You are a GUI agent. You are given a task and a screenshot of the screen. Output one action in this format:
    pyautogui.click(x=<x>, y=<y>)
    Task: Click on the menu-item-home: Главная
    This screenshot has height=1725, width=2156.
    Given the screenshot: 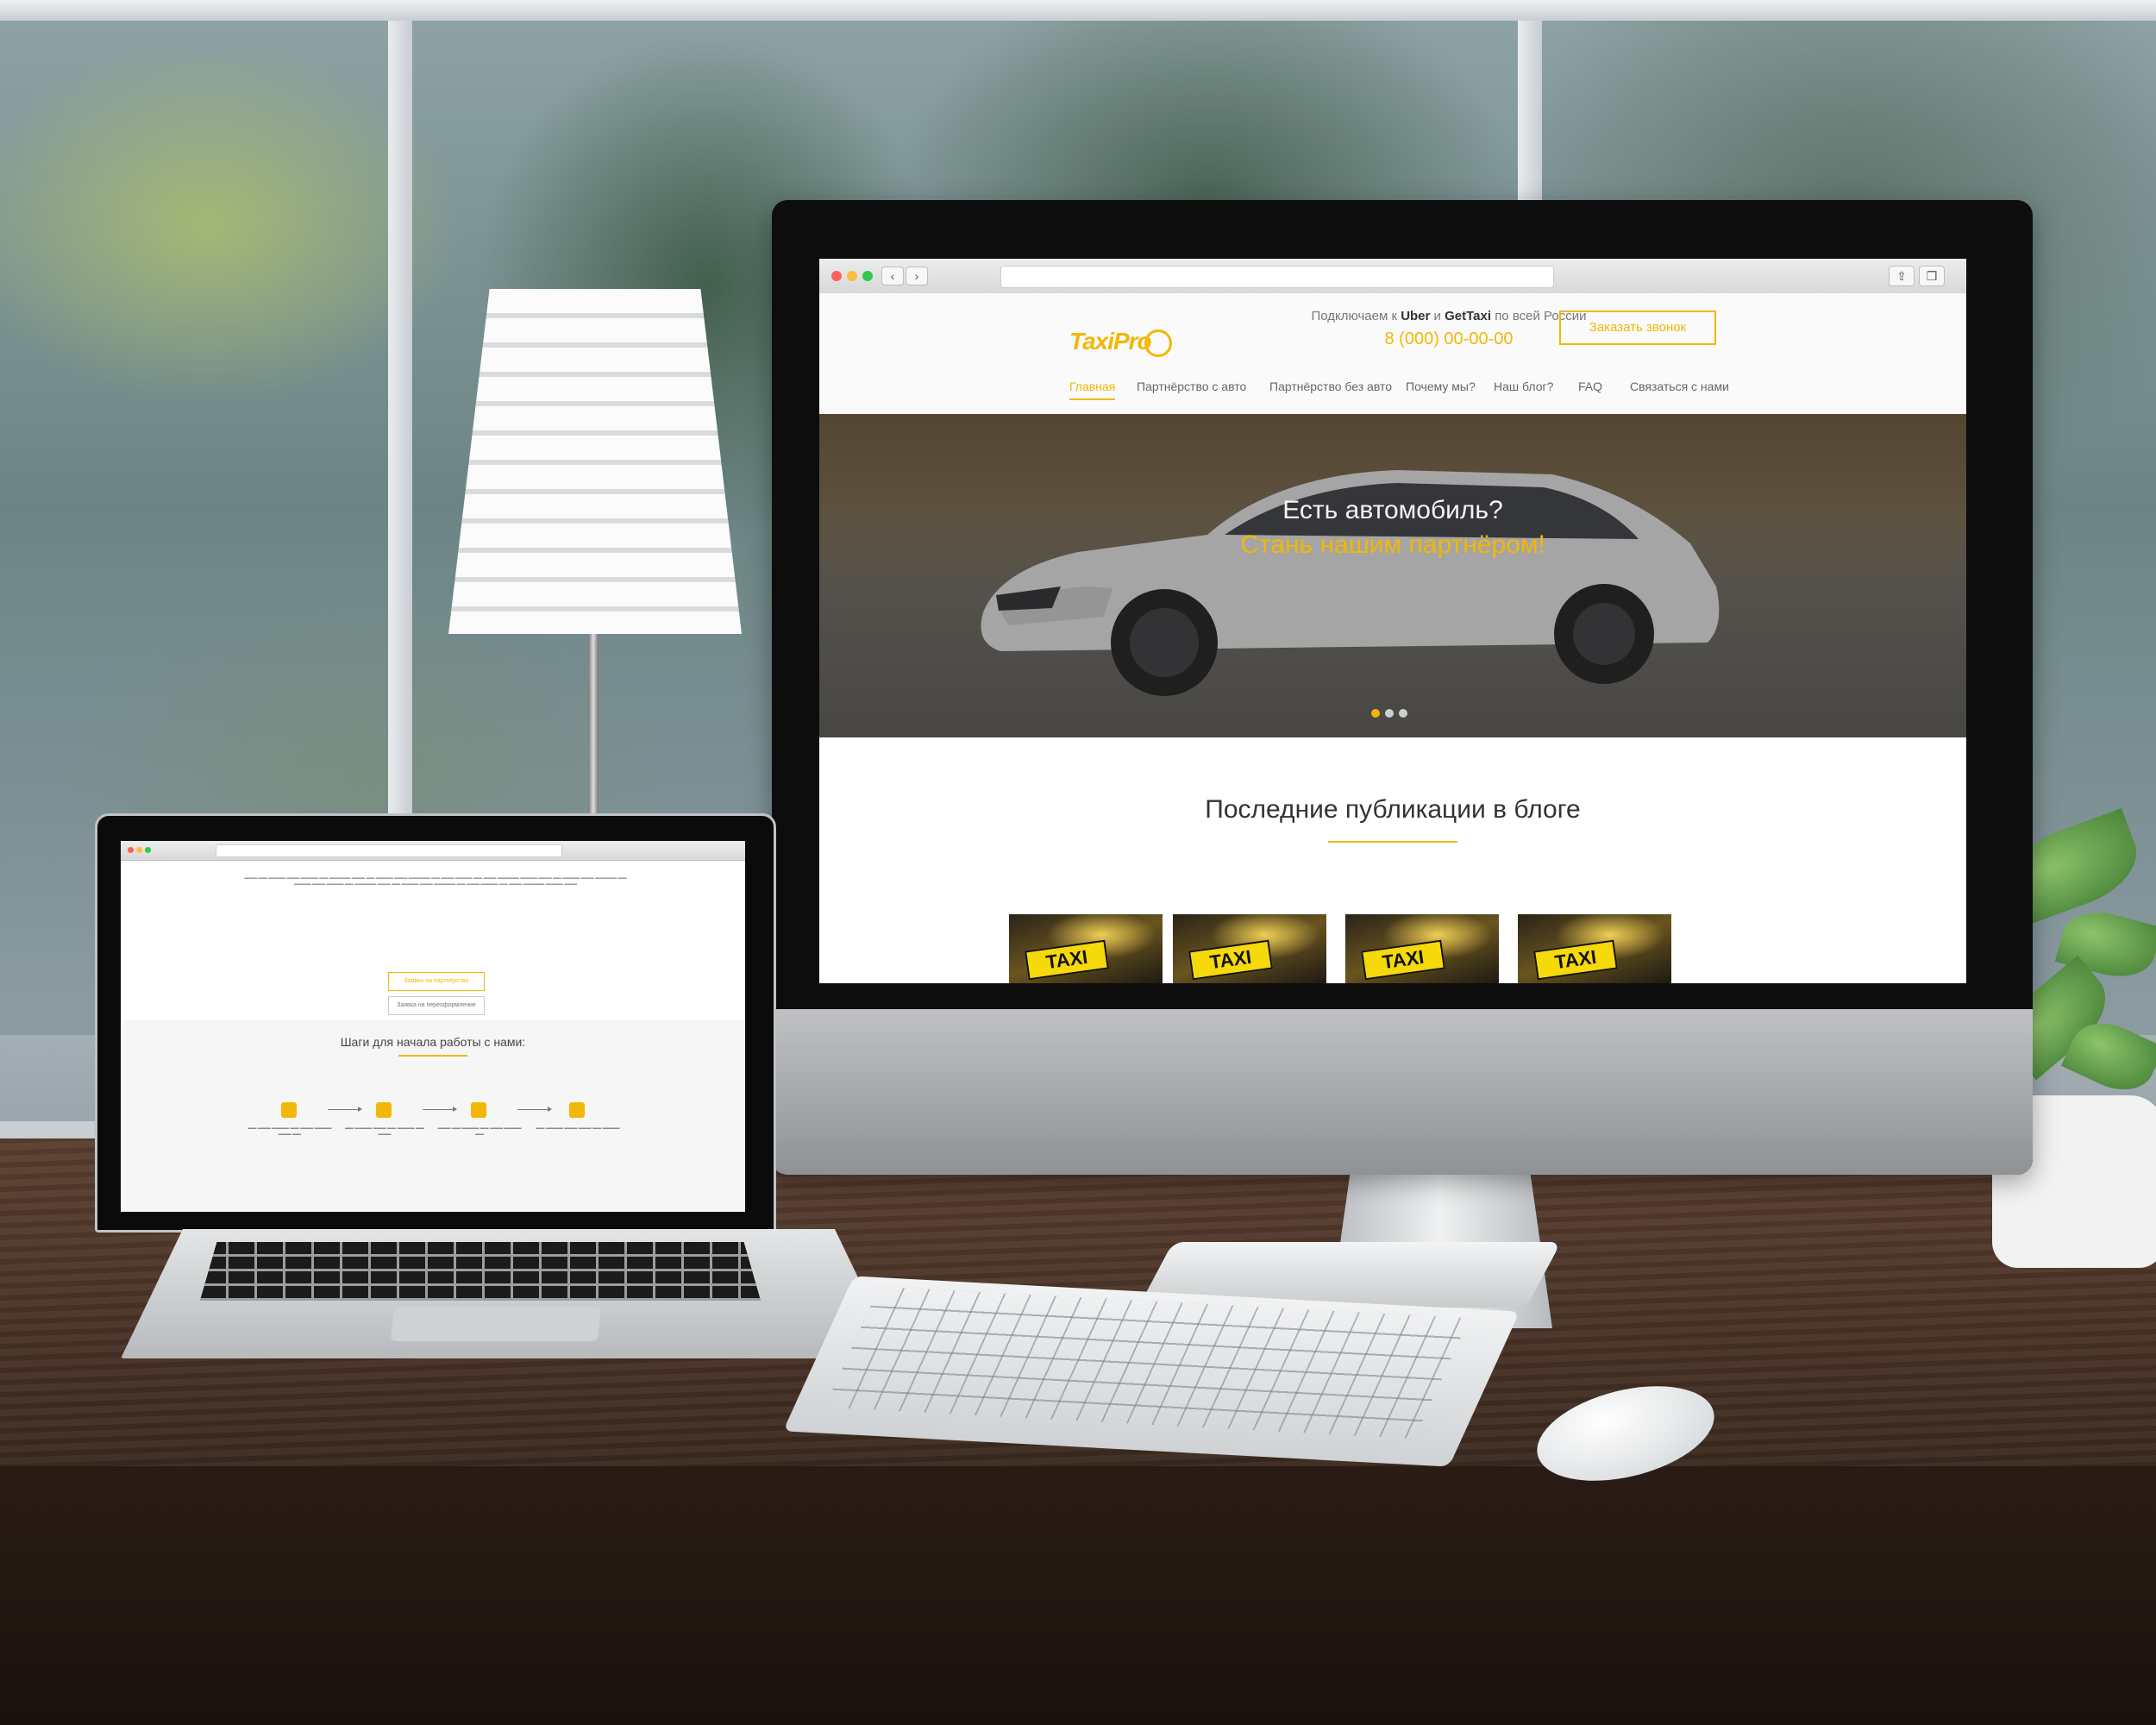 What is the action you would take?
    pyautogui.click(x=1092, y=390)
    